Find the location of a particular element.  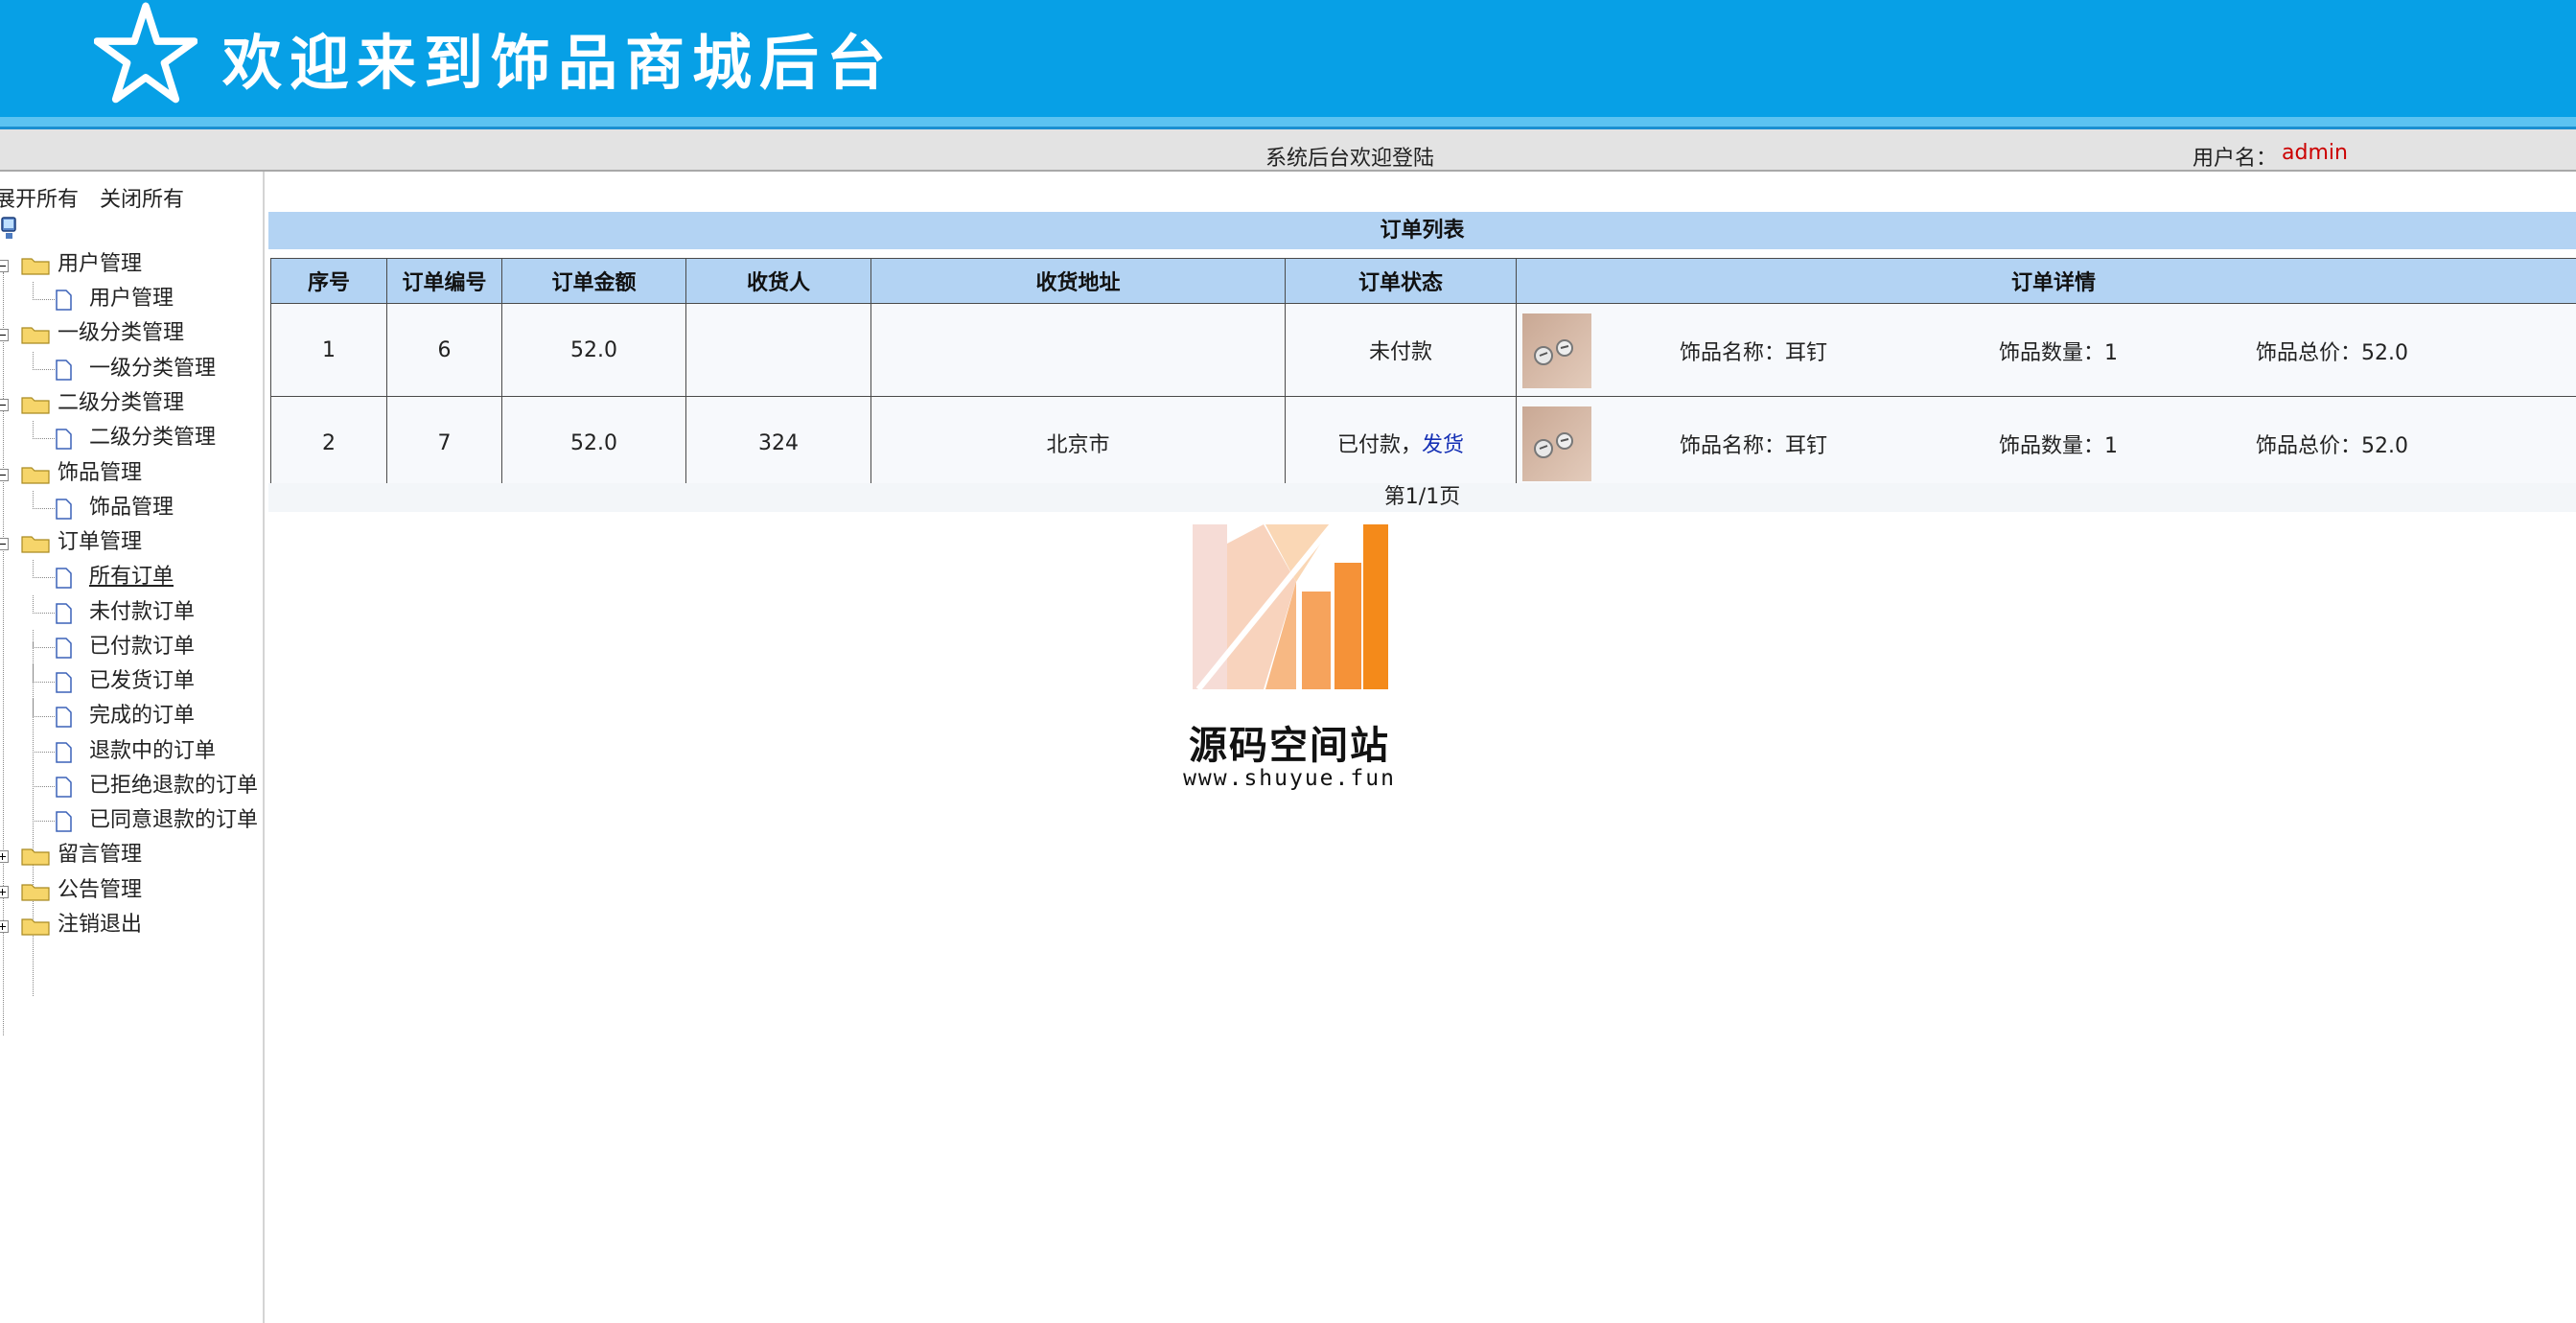

column-header: 订单金额 is located at coordinates (593, 281).